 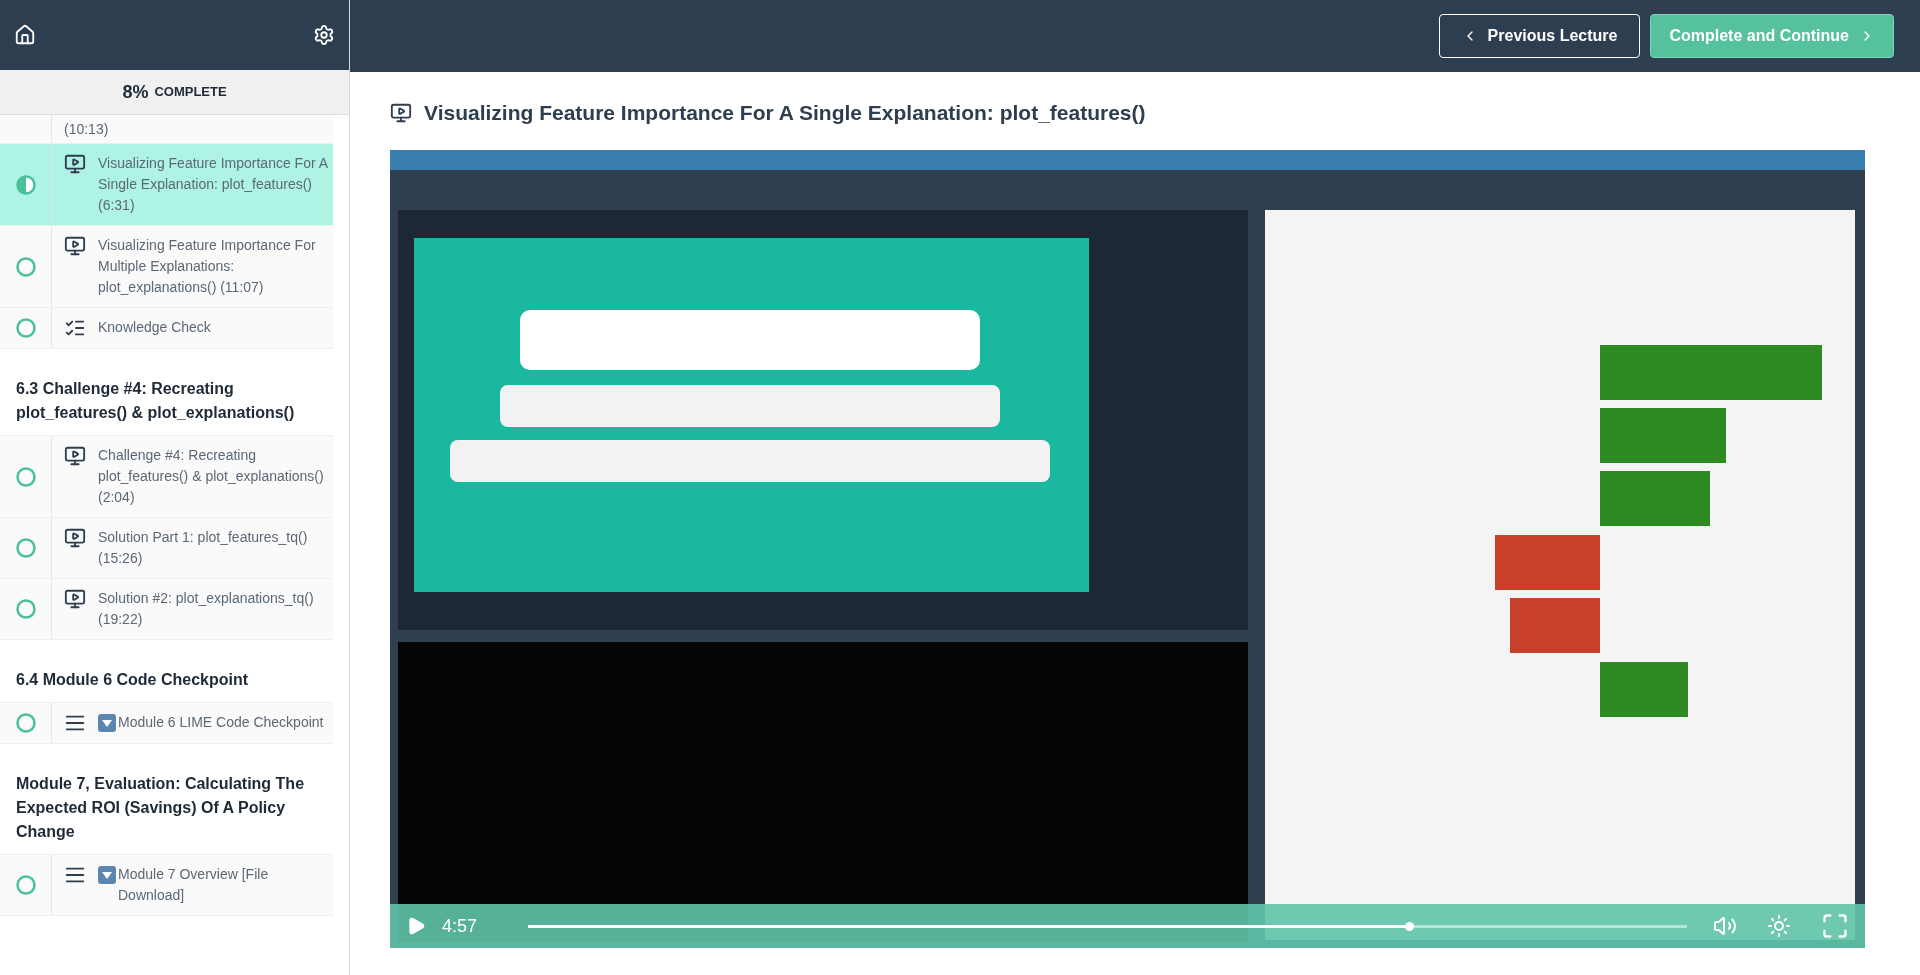 What do you see at coordinates (135, 92) in the screenshot?
I see `progress-percent: 8%` at bounding box center [135, 92].